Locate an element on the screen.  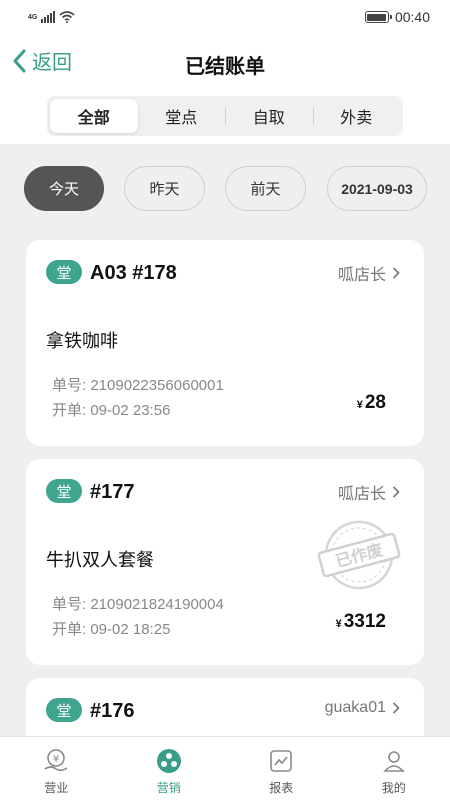
date-chip-day-before: 前天 is located at coordinates (265, 188).